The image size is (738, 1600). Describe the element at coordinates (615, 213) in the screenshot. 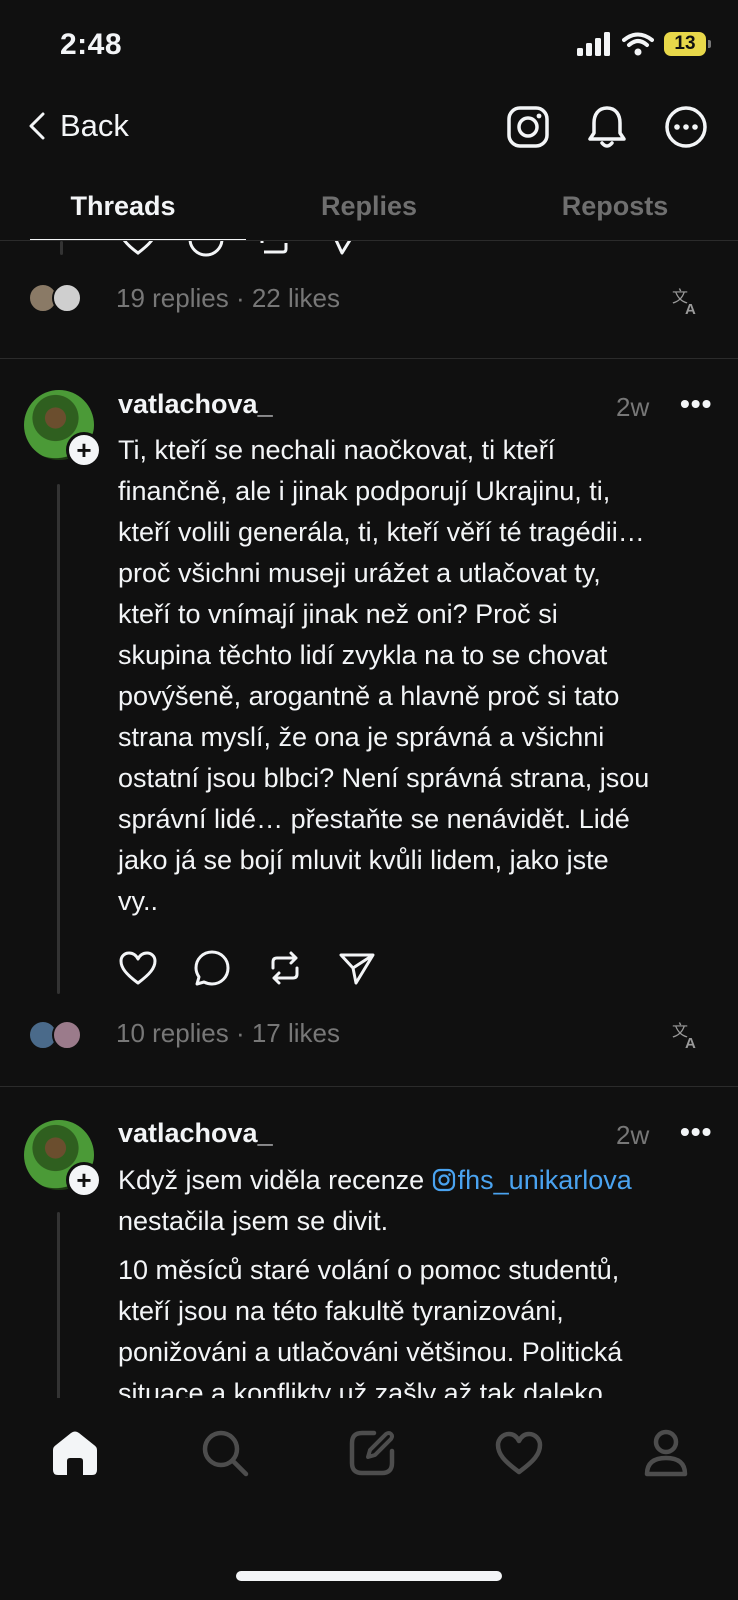

I see `tab-reposts: Reposts` at that location.